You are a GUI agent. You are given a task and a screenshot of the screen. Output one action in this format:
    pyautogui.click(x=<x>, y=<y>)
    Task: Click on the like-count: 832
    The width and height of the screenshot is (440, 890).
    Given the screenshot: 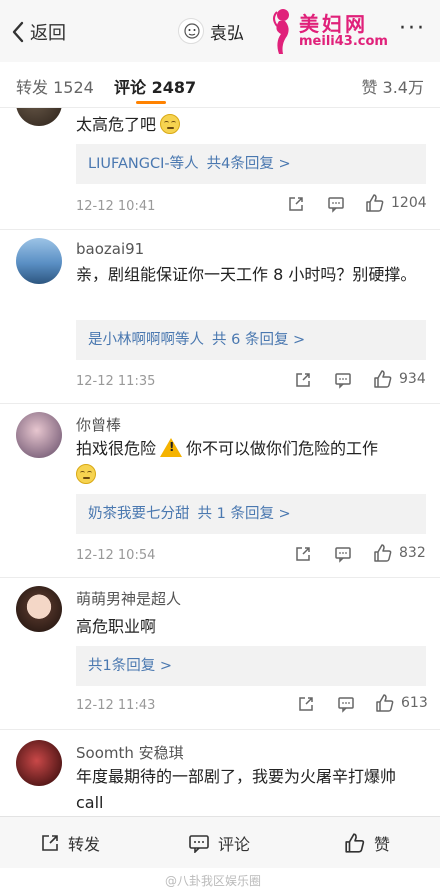 What is the action you would take?
    pyautogui.click(x=412, y=553)
    